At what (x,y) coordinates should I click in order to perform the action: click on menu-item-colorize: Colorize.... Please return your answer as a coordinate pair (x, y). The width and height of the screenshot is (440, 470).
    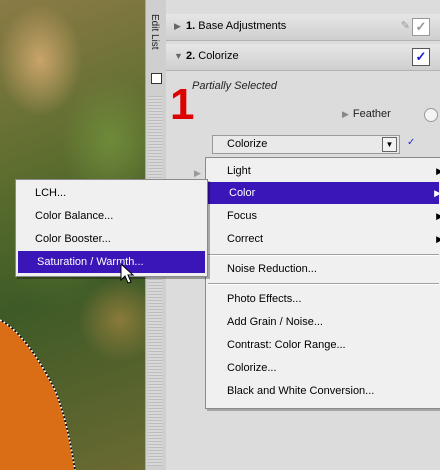
    Looking at the image, I should click on (323, 368).